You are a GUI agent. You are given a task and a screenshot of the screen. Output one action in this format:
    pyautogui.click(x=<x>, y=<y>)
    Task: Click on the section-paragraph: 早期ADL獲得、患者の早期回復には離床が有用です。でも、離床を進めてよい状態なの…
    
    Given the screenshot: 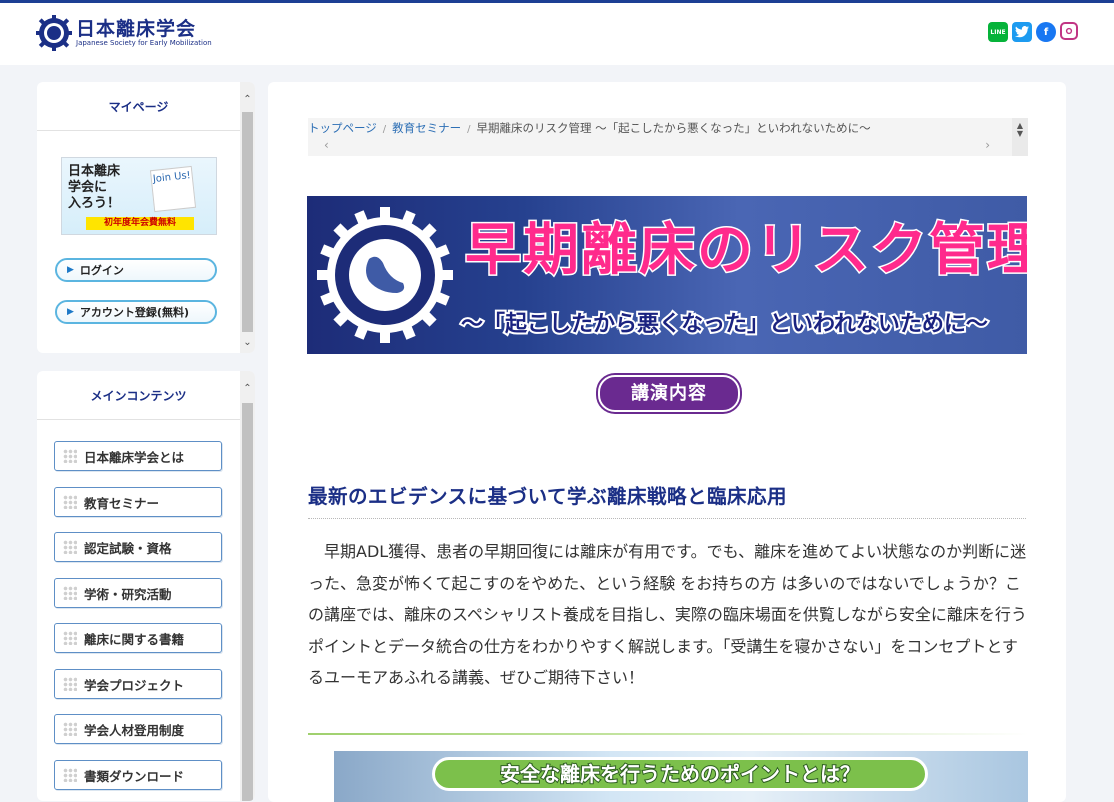 What is the action you would take?
    pyautogui.click(x=667, y=614)
    